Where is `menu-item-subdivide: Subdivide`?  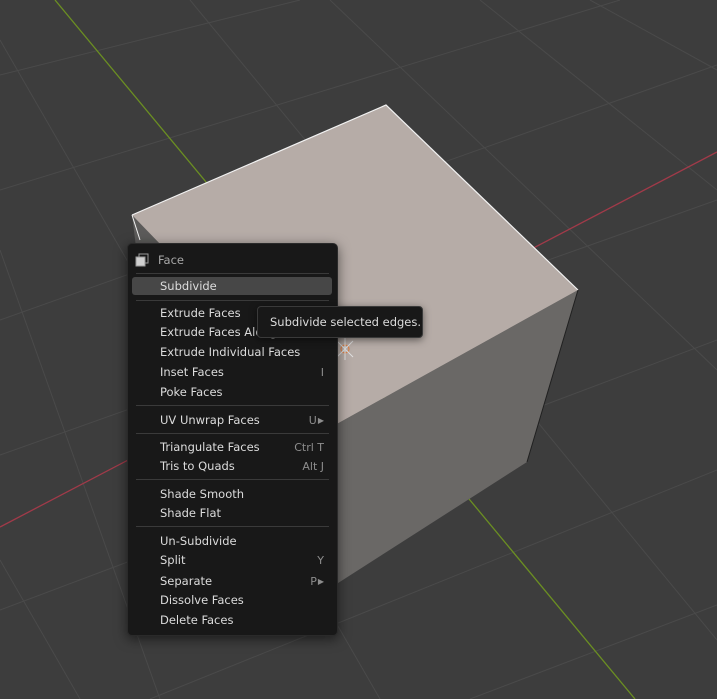 menu-item-subdivide: Subdivide is located at coordinates (232, 286).